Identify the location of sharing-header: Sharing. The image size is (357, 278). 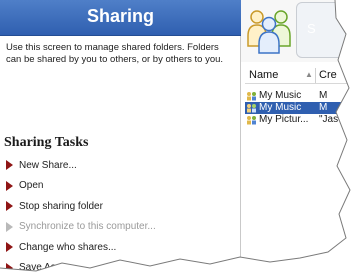
(120, 18).